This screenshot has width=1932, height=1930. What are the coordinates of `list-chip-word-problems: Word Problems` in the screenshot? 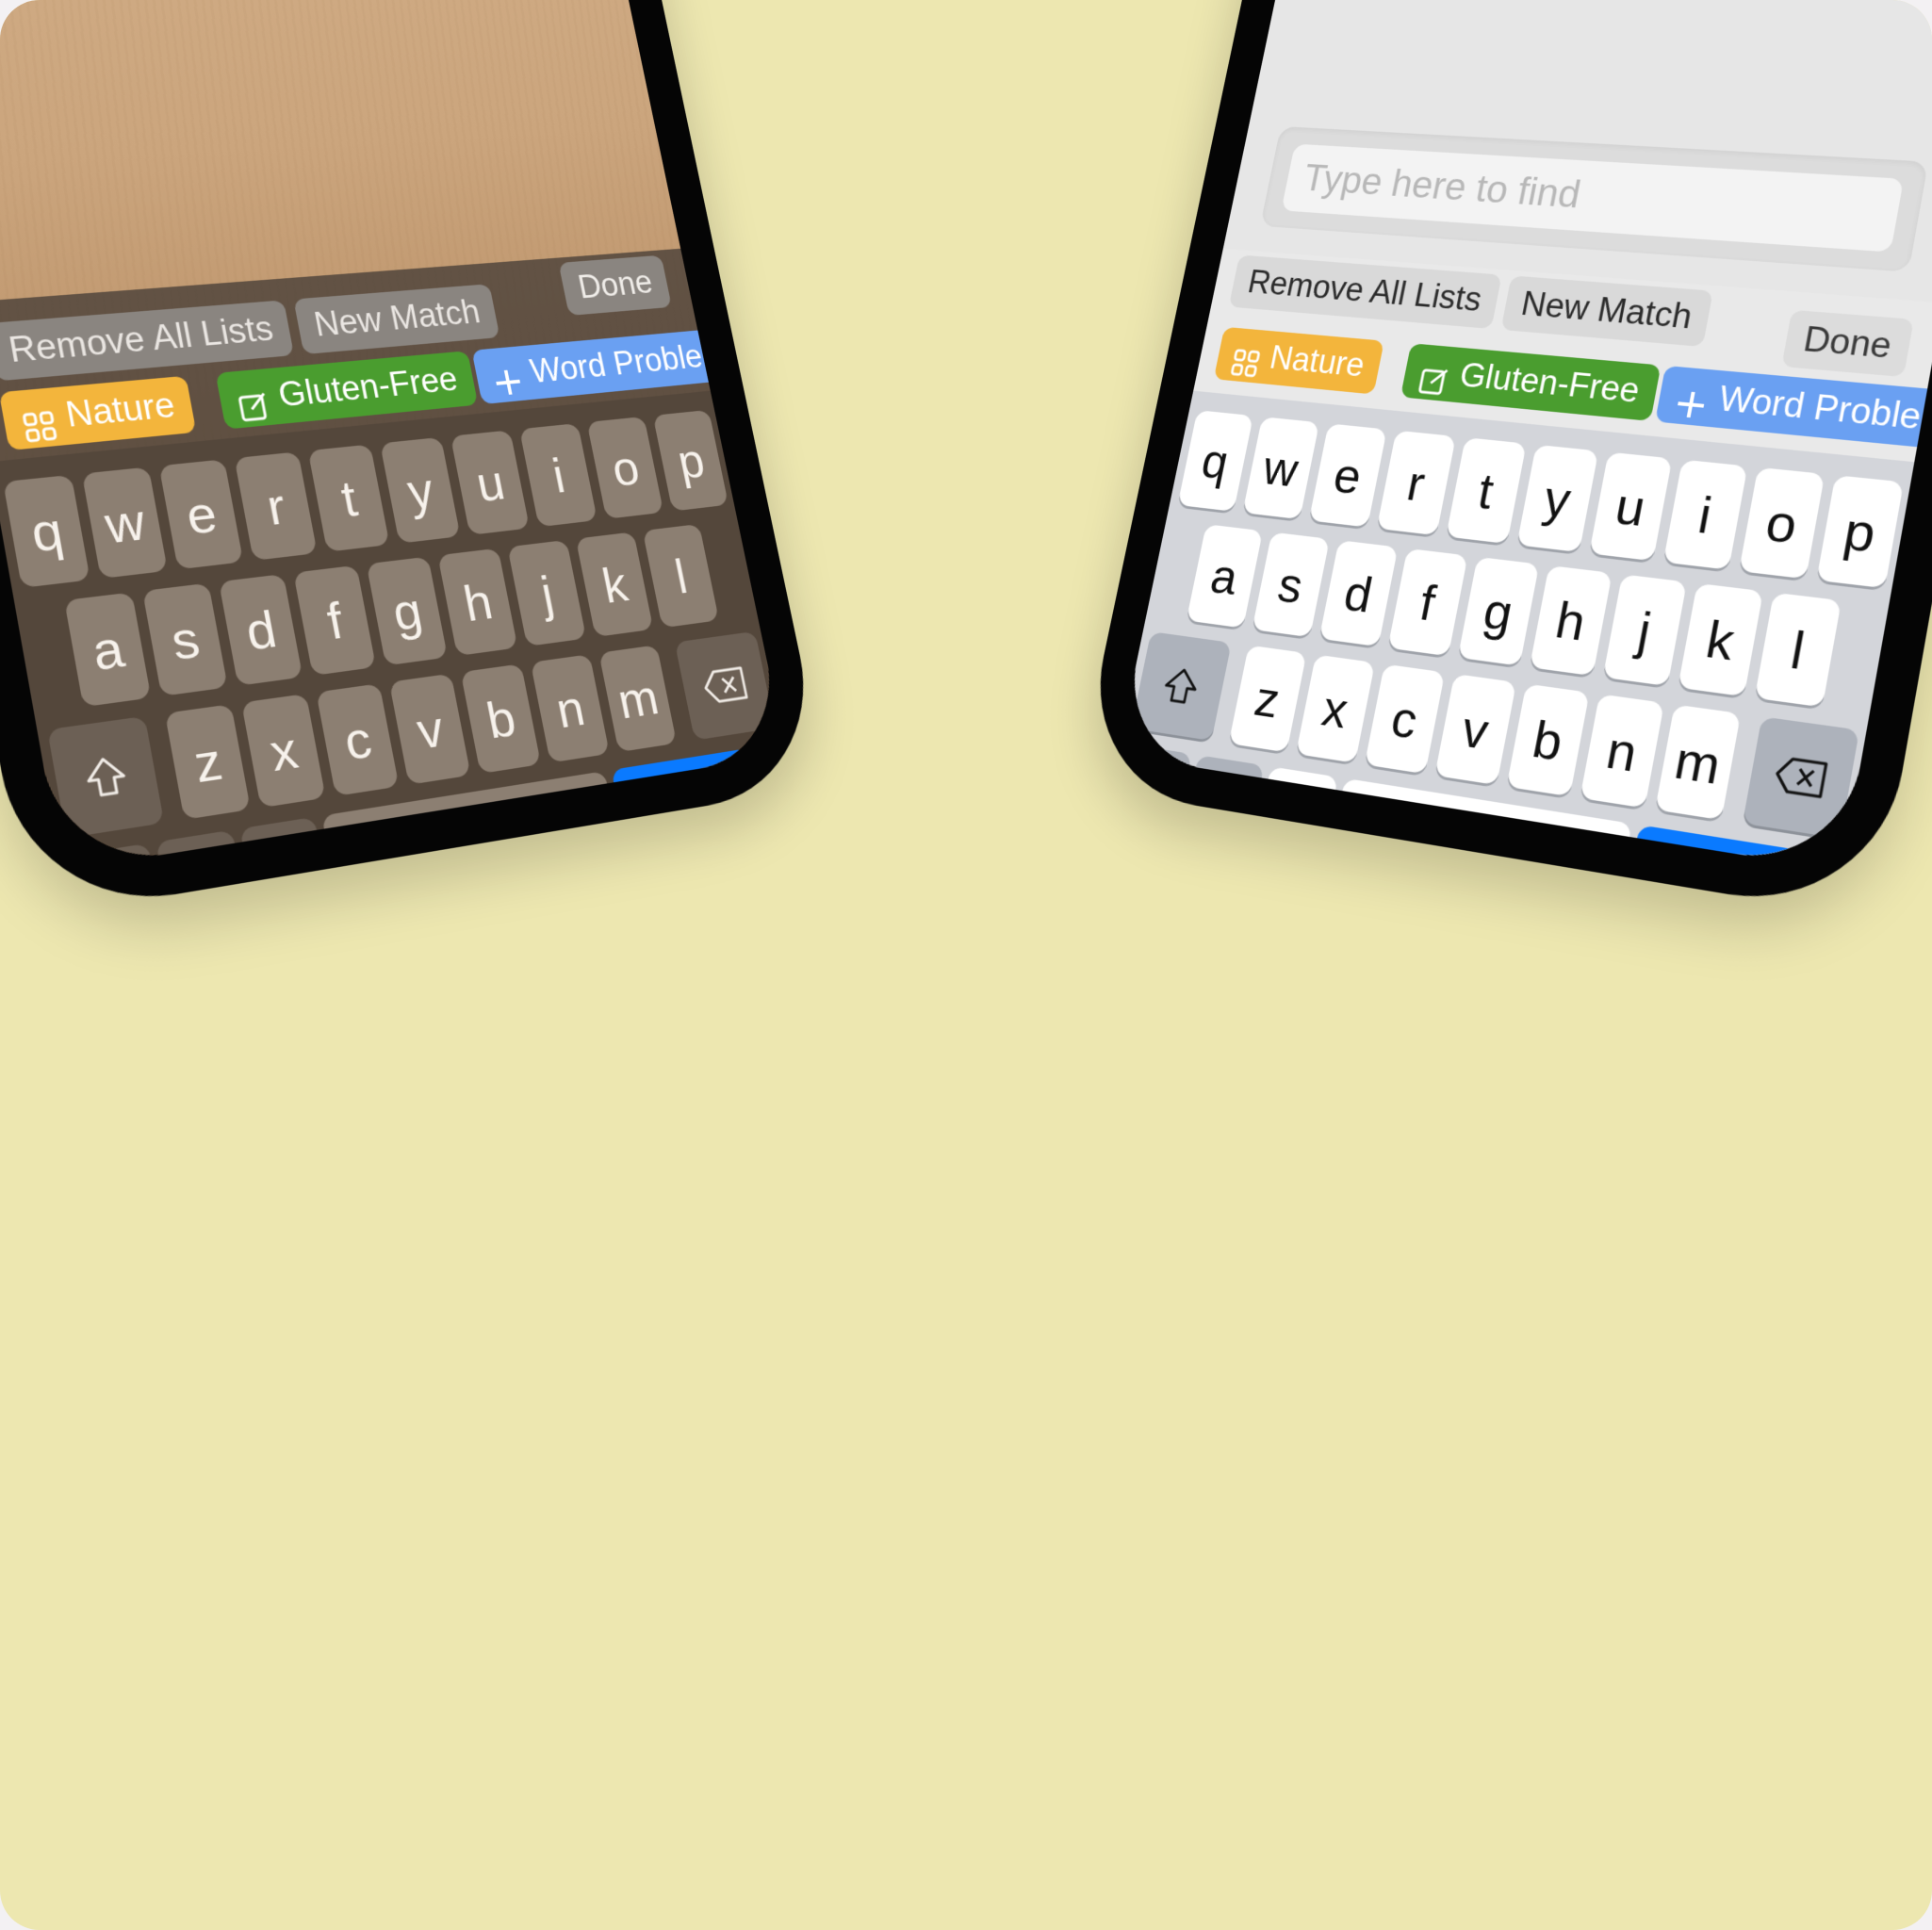 It's located at (616, 365).